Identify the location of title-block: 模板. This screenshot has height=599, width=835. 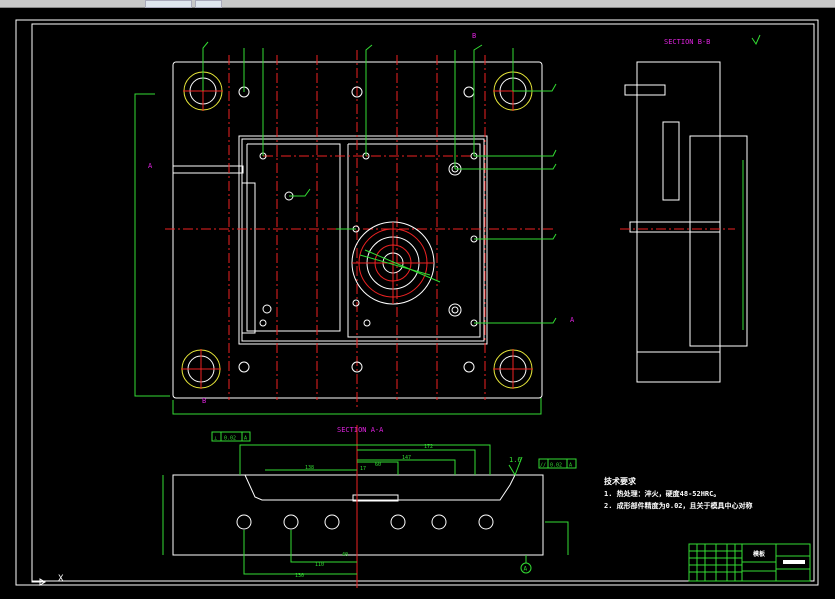
(749, 562).